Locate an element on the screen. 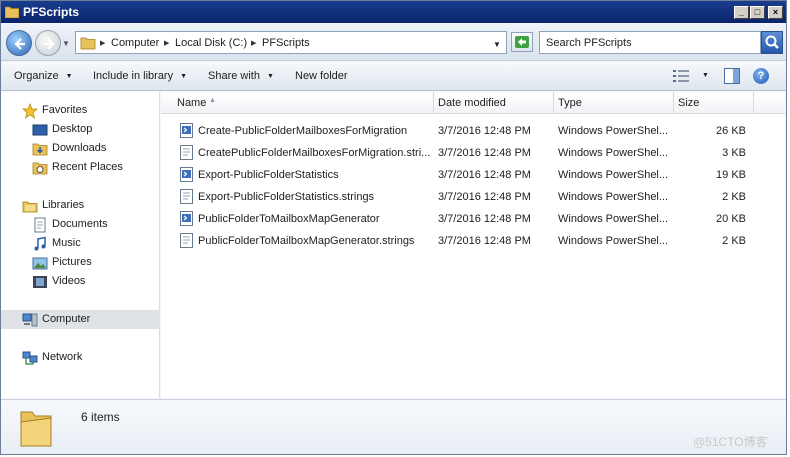  column-header-label: Size is located at coordinates (689, 103).